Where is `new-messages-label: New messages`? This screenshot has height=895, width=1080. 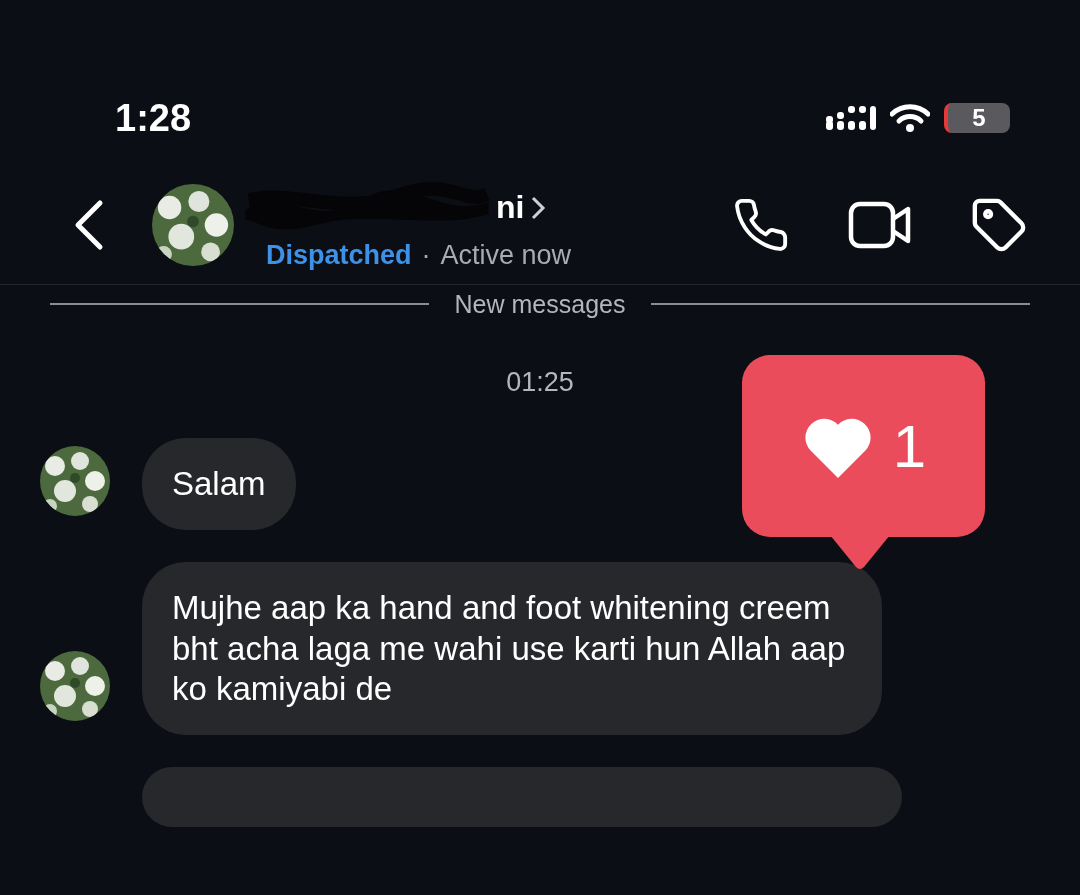 new-messages-label: New messages is located at coordinates (540, 304).